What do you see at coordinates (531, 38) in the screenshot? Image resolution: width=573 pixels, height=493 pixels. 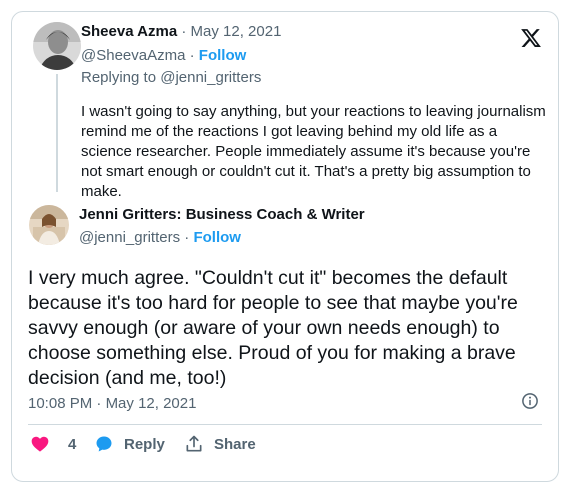 I see `x-logo-icon` at bounding box center [531, 38].